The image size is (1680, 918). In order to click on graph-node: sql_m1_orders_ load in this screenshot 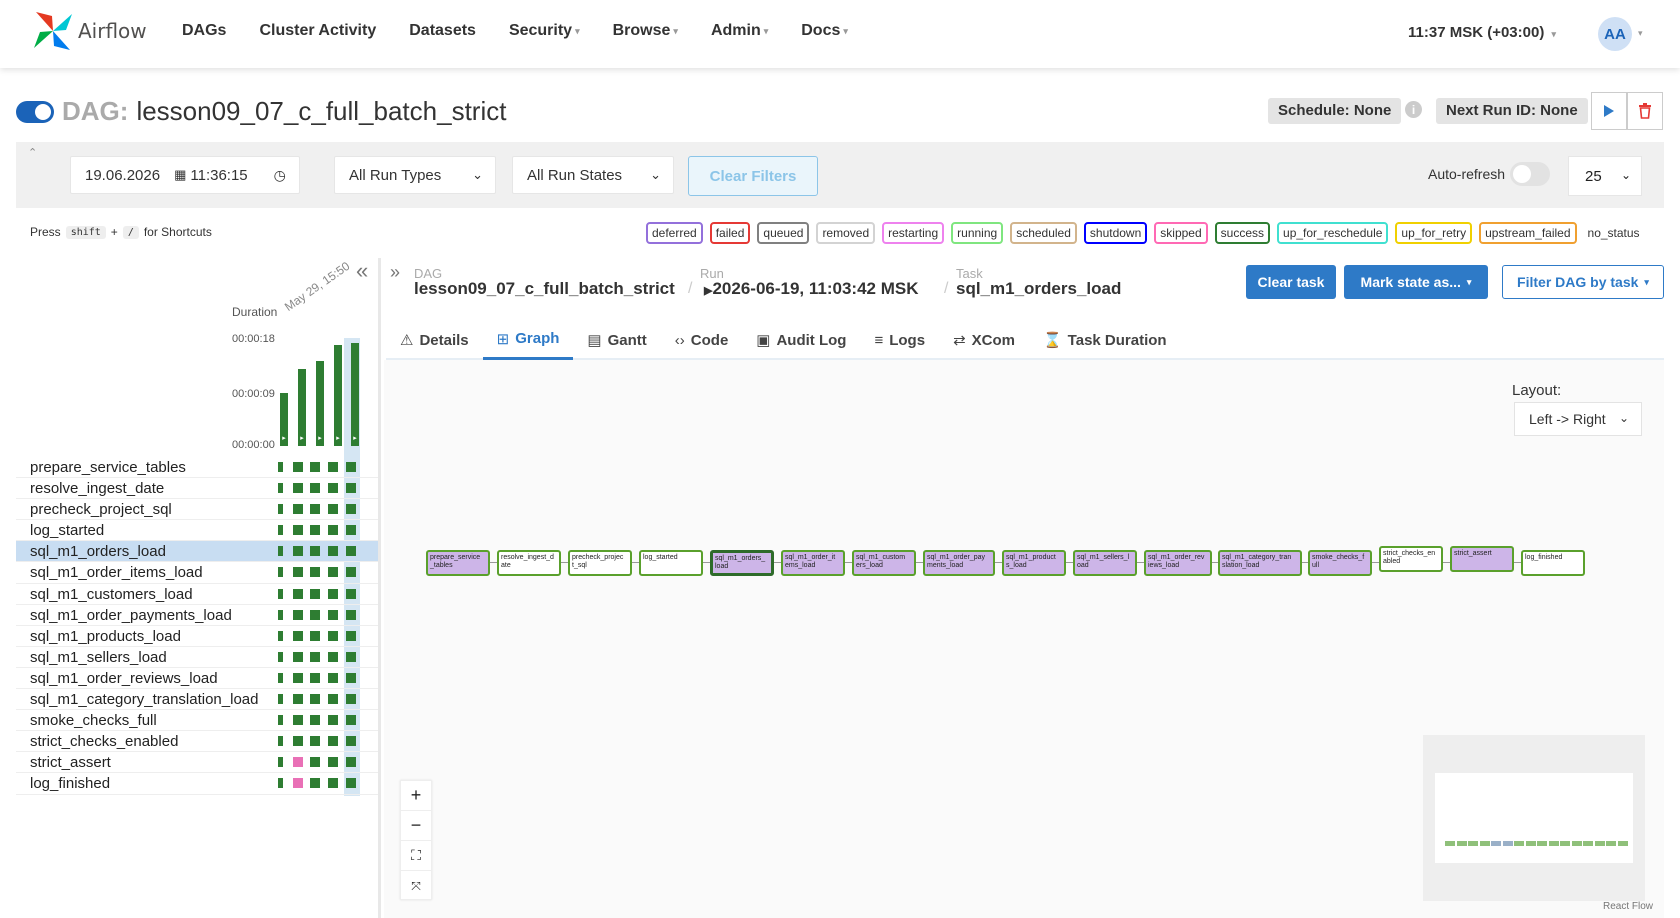, I will do `click(742, 563)`.